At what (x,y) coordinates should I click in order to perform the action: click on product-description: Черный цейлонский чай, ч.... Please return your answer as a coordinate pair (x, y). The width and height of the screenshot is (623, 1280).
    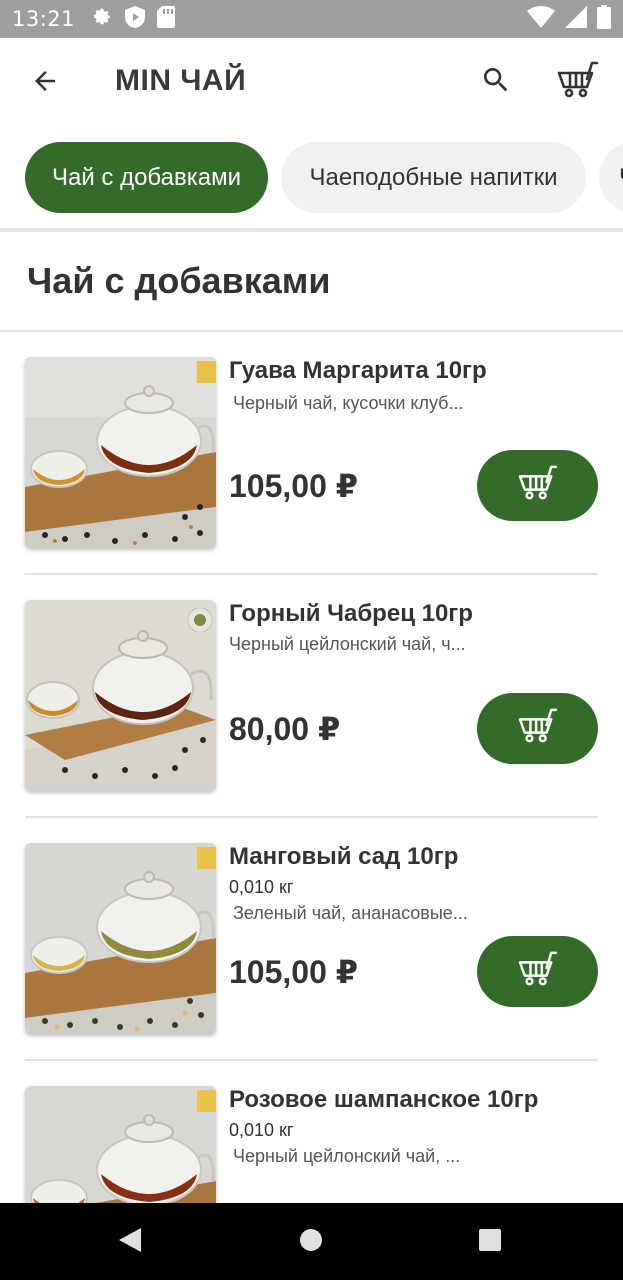
    Looking at the image, I should click on (347, 644).